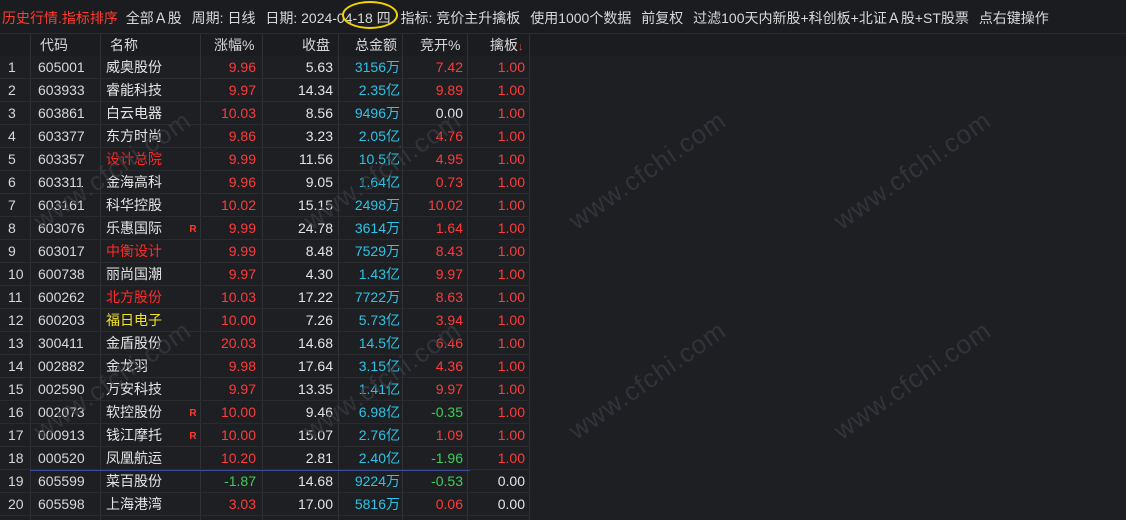  Describe the element at coordinates (322, 45) in the screenshot. I see `col-header-close: 收盘` at that location.